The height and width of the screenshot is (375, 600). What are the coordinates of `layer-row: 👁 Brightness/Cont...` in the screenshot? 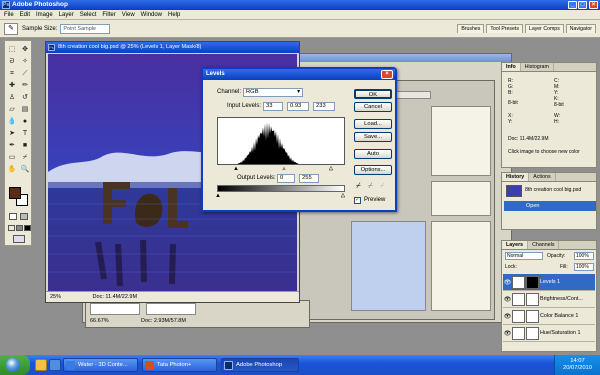 It's located at (549, 299).